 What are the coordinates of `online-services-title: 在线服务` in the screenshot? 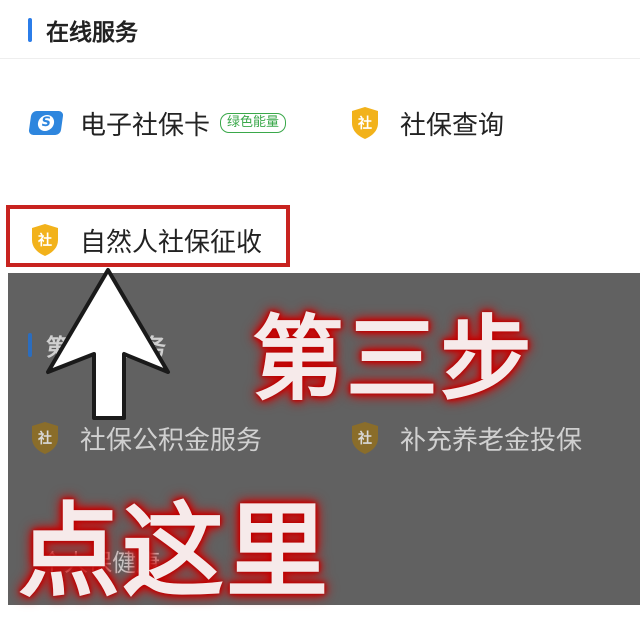 It's located at (92, 33).